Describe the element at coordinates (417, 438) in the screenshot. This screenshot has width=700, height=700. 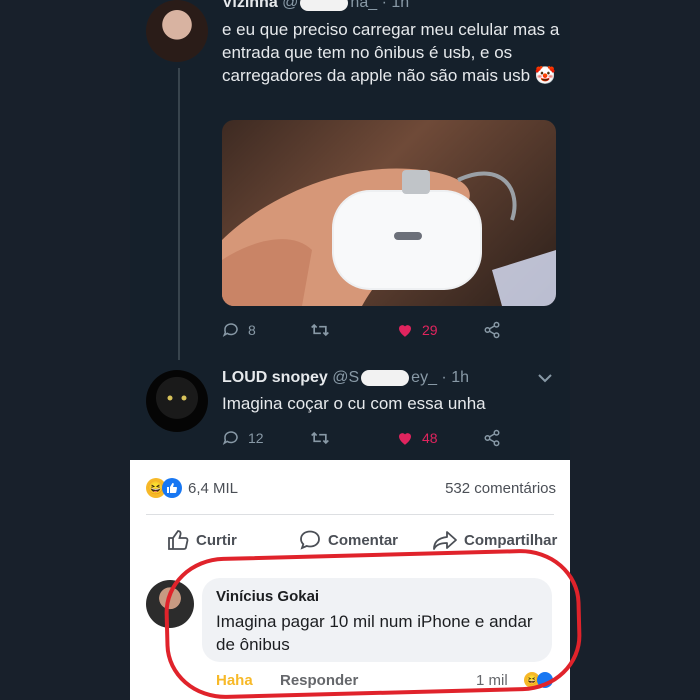
I see `tweet2-like-button: 48` at that location.